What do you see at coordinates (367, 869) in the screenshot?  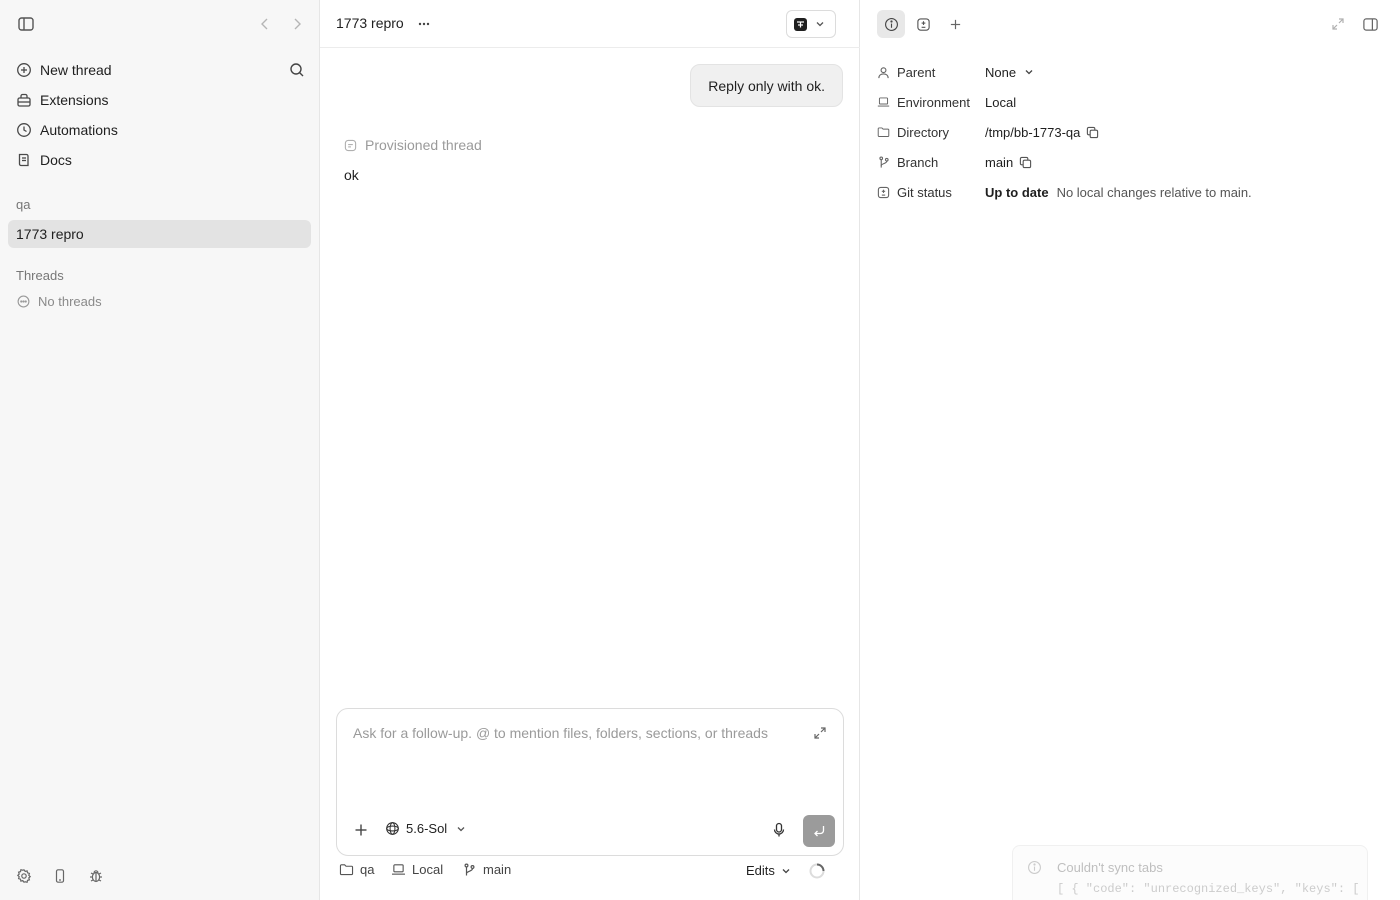 I see `folder-label: qa` at bounding box center [367, 869].